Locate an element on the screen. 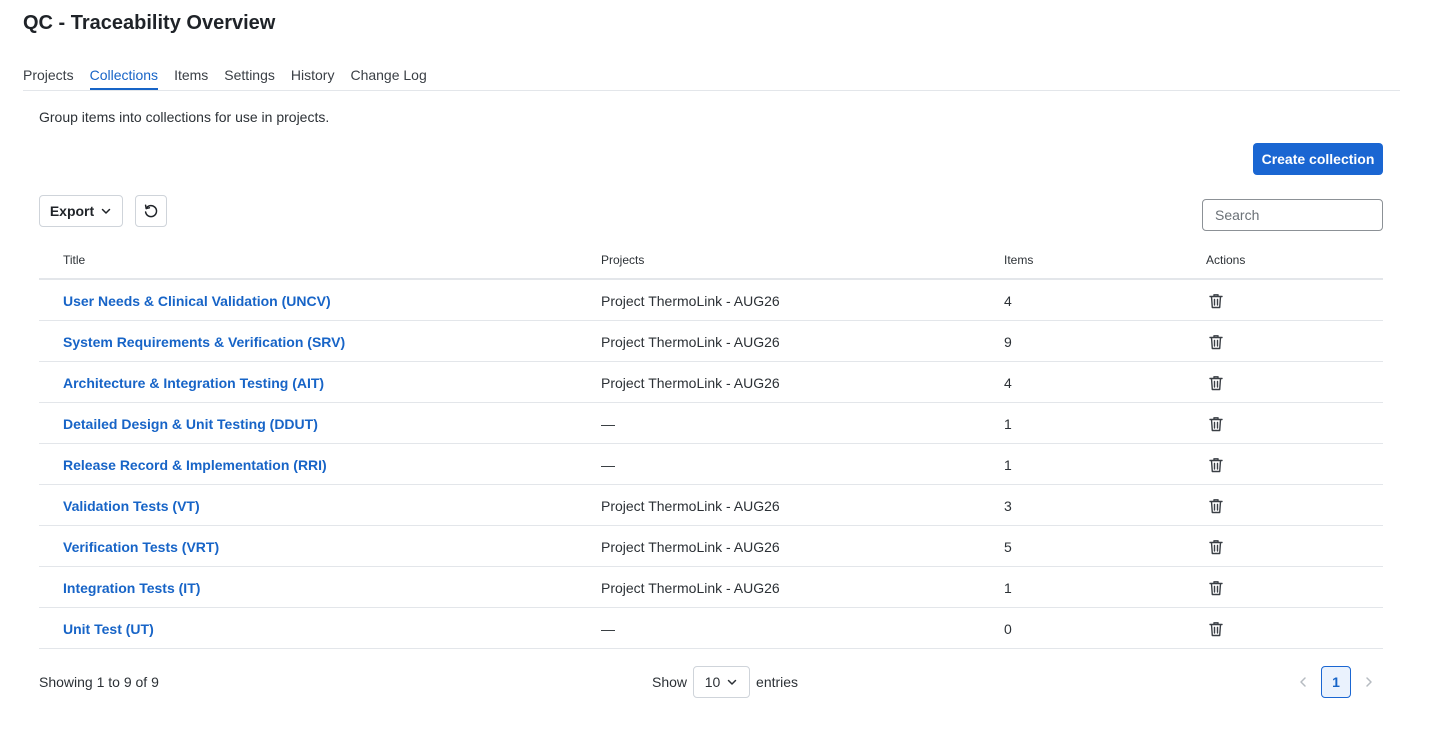  refresh-icon is located at coordinates (151, 211).